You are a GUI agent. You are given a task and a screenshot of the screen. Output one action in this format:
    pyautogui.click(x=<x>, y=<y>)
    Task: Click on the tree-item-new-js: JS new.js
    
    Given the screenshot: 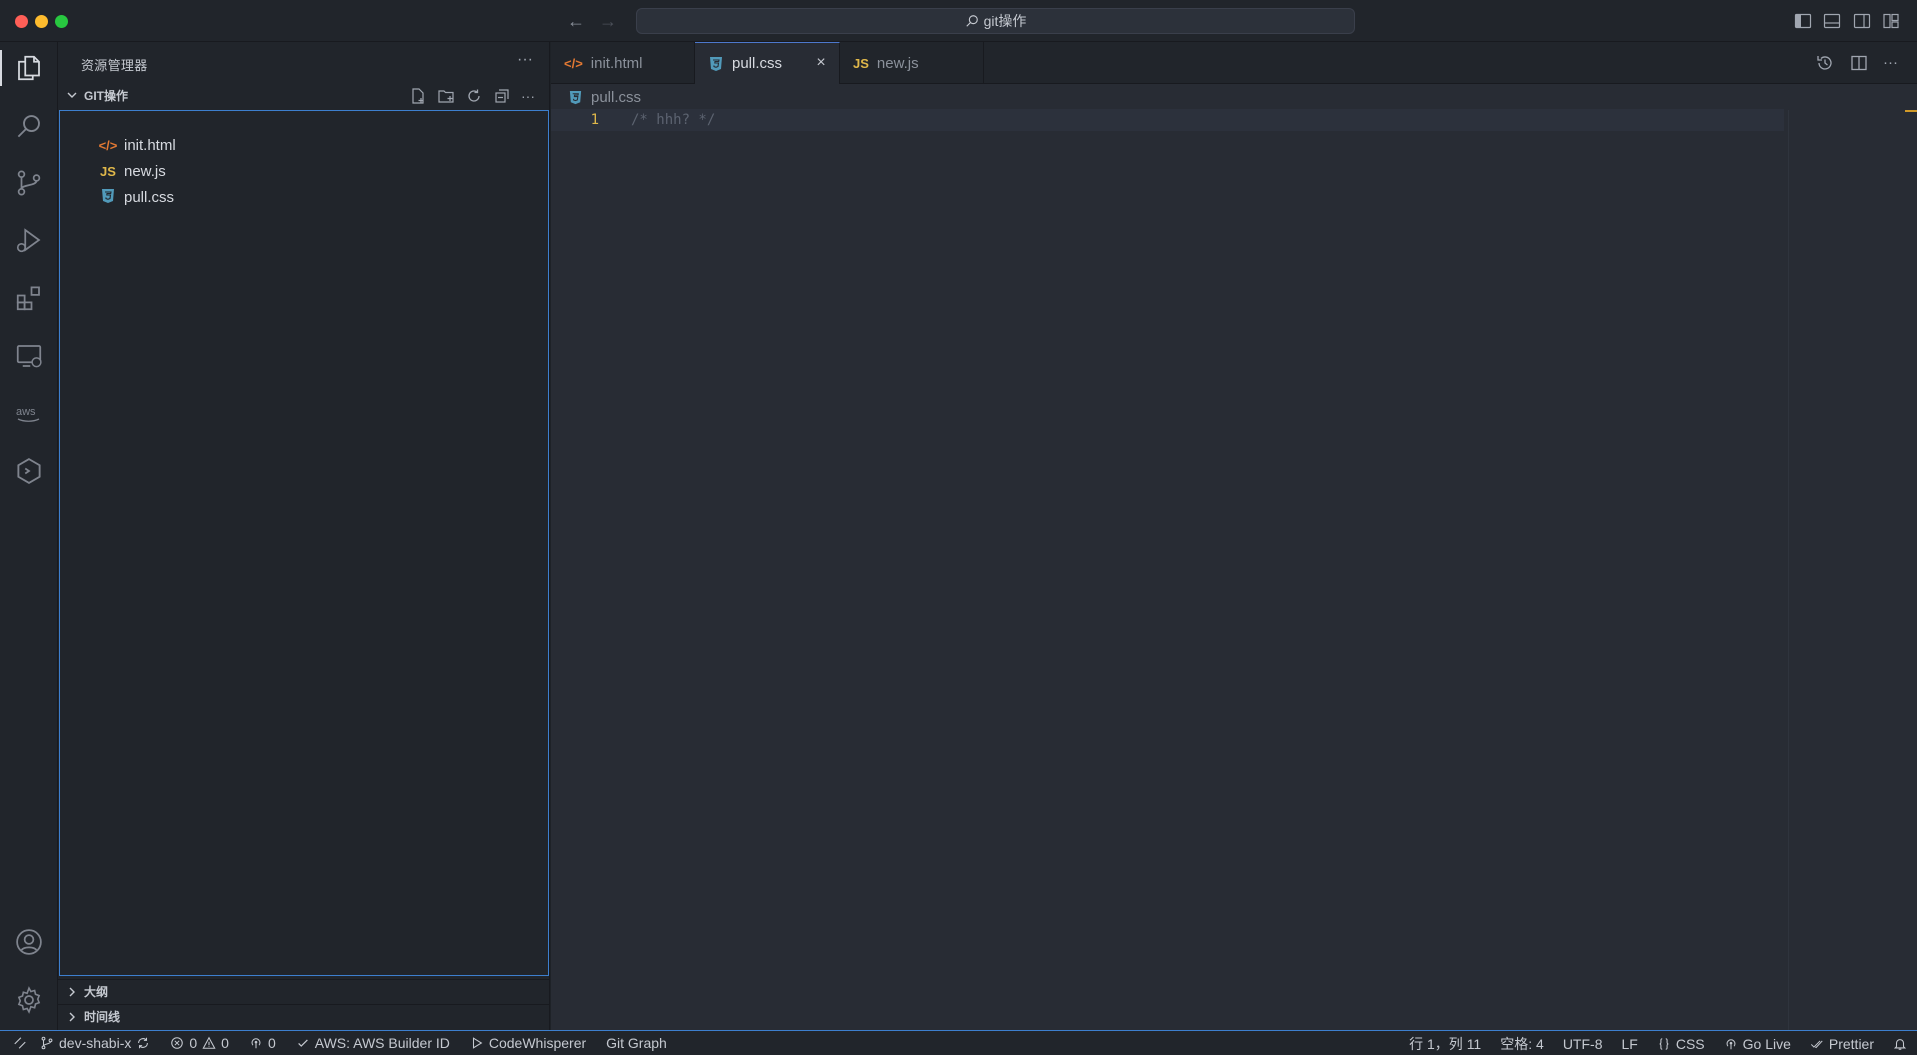 What is the action you would take?
    pyautogui.click(x=132, y=171)
    